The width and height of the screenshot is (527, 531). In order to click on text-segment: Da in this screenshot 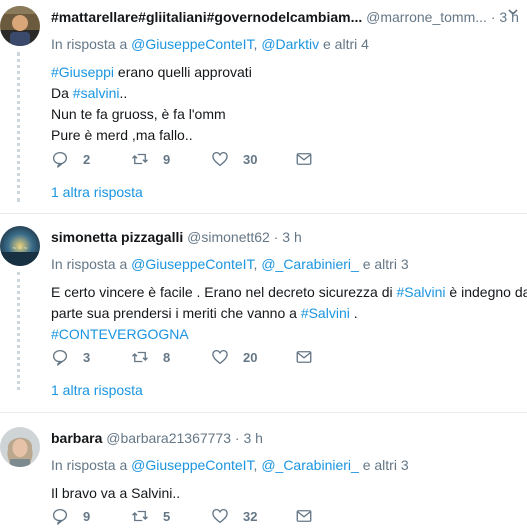, I will do `click(62, 93)`.